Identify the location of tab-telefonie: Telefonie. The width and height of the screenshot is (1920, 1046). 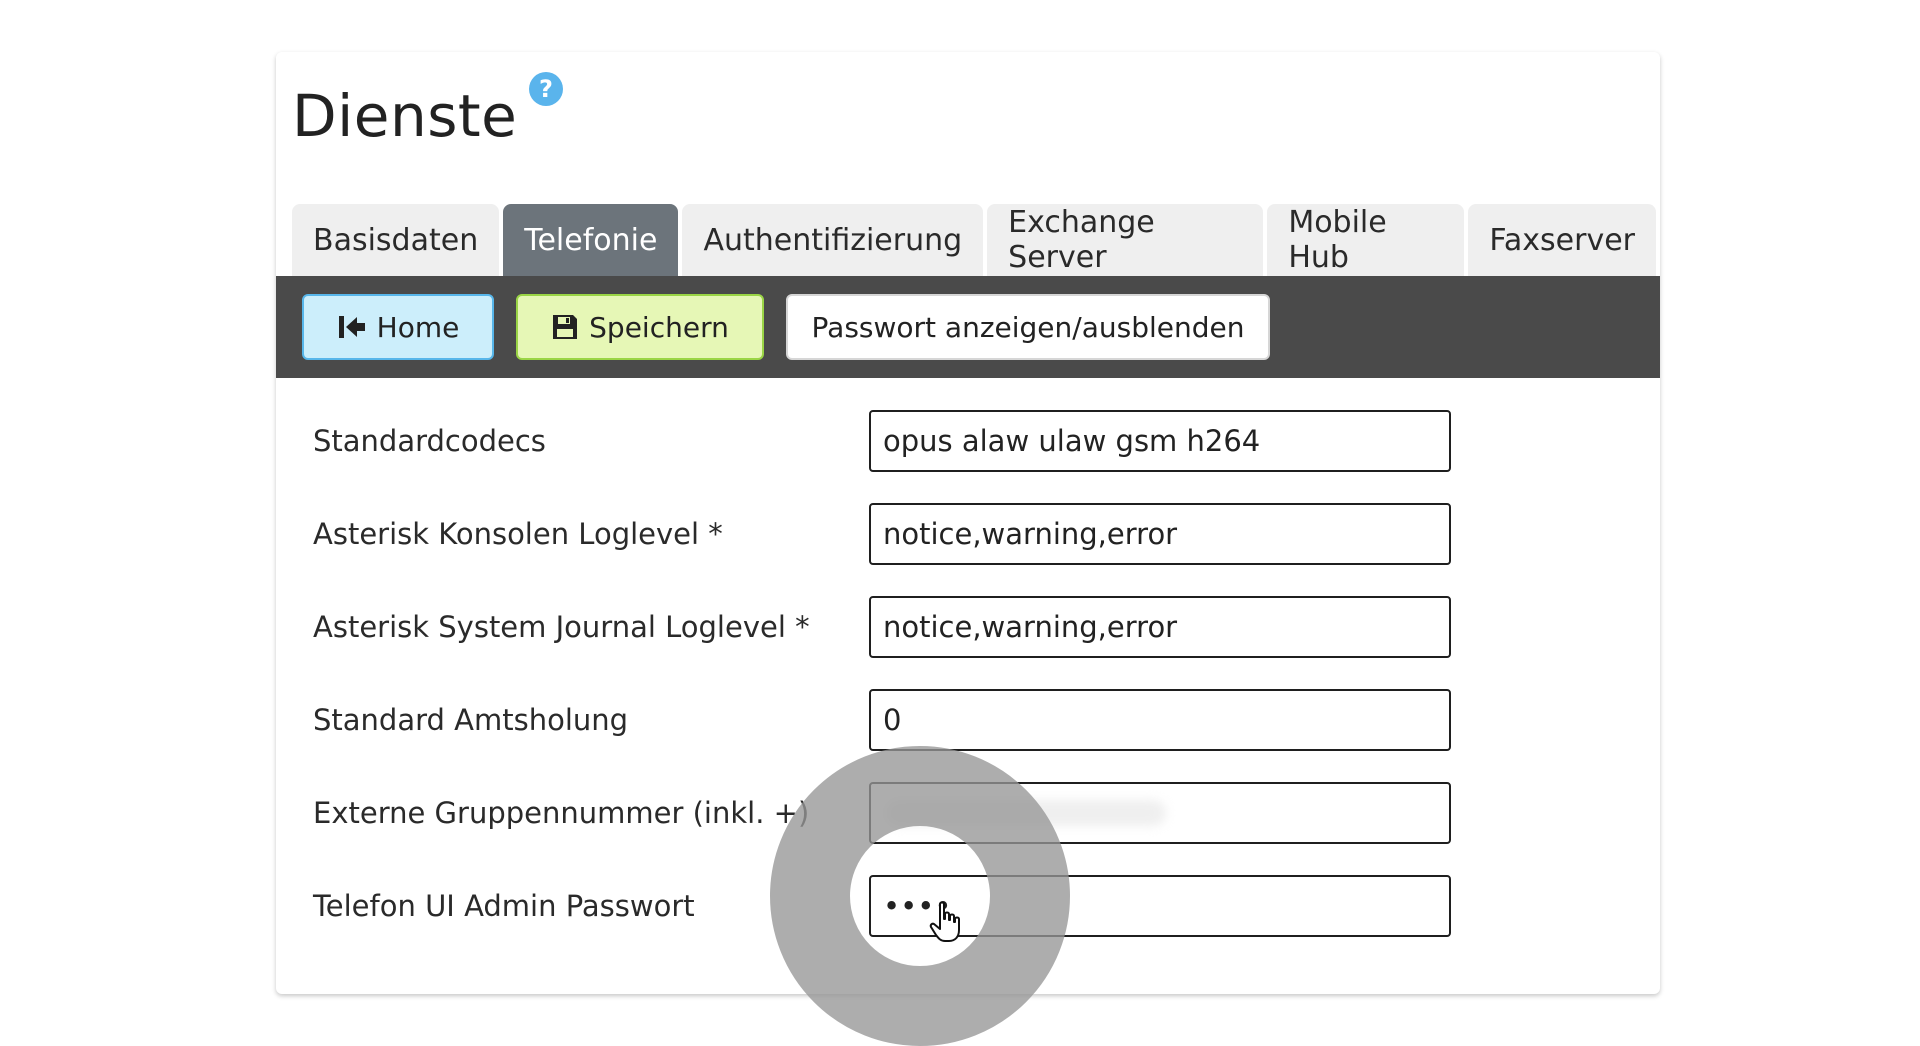
(591, 240).